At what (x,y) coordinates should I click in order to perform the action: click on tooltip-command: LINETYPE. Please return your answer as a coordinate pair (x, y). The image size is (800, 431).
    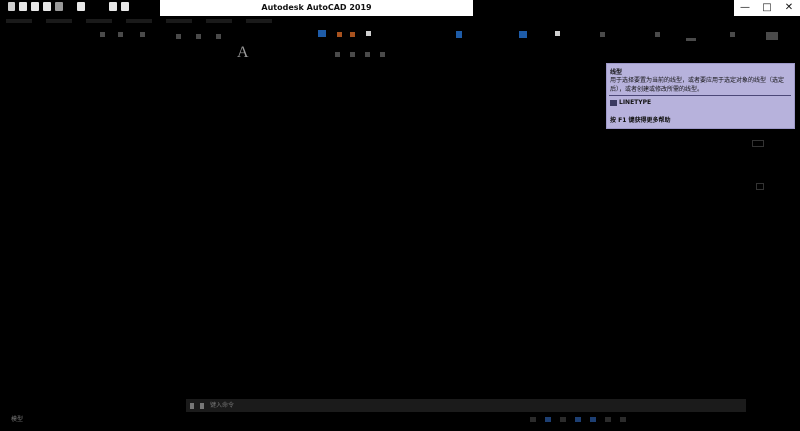
    Looking at the image, I should click on (630, 102).